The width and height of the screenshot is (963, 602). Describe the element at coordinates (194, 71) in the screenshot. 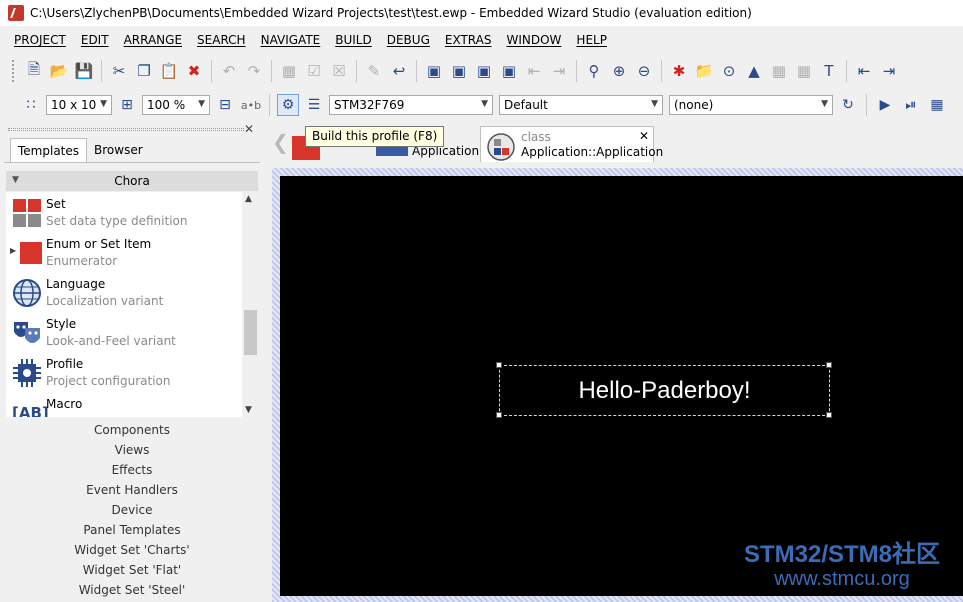

I see `delete-icon: ✖` at that location.